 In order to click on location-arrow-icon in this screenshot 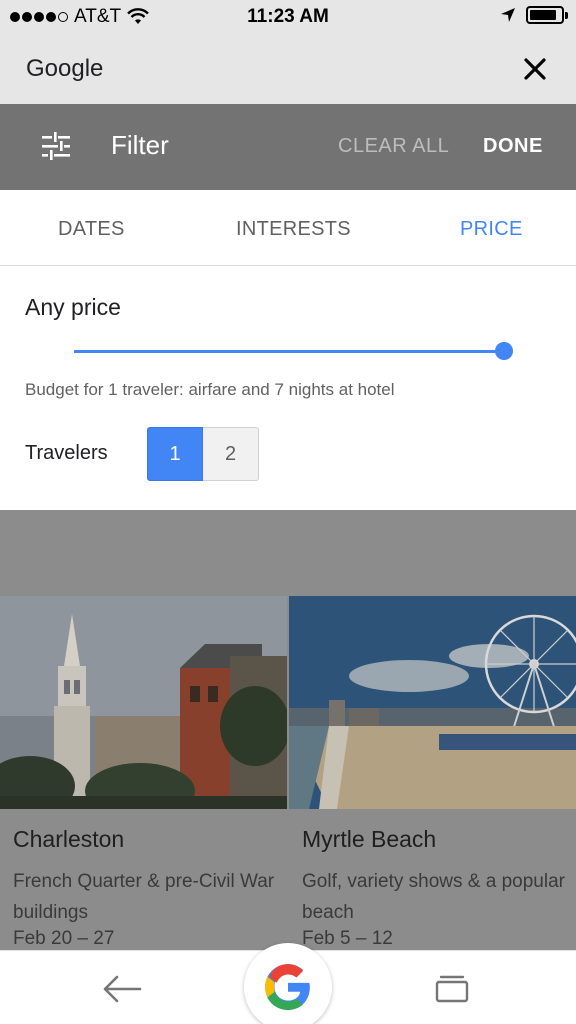, I will do `click(508, 15)`.